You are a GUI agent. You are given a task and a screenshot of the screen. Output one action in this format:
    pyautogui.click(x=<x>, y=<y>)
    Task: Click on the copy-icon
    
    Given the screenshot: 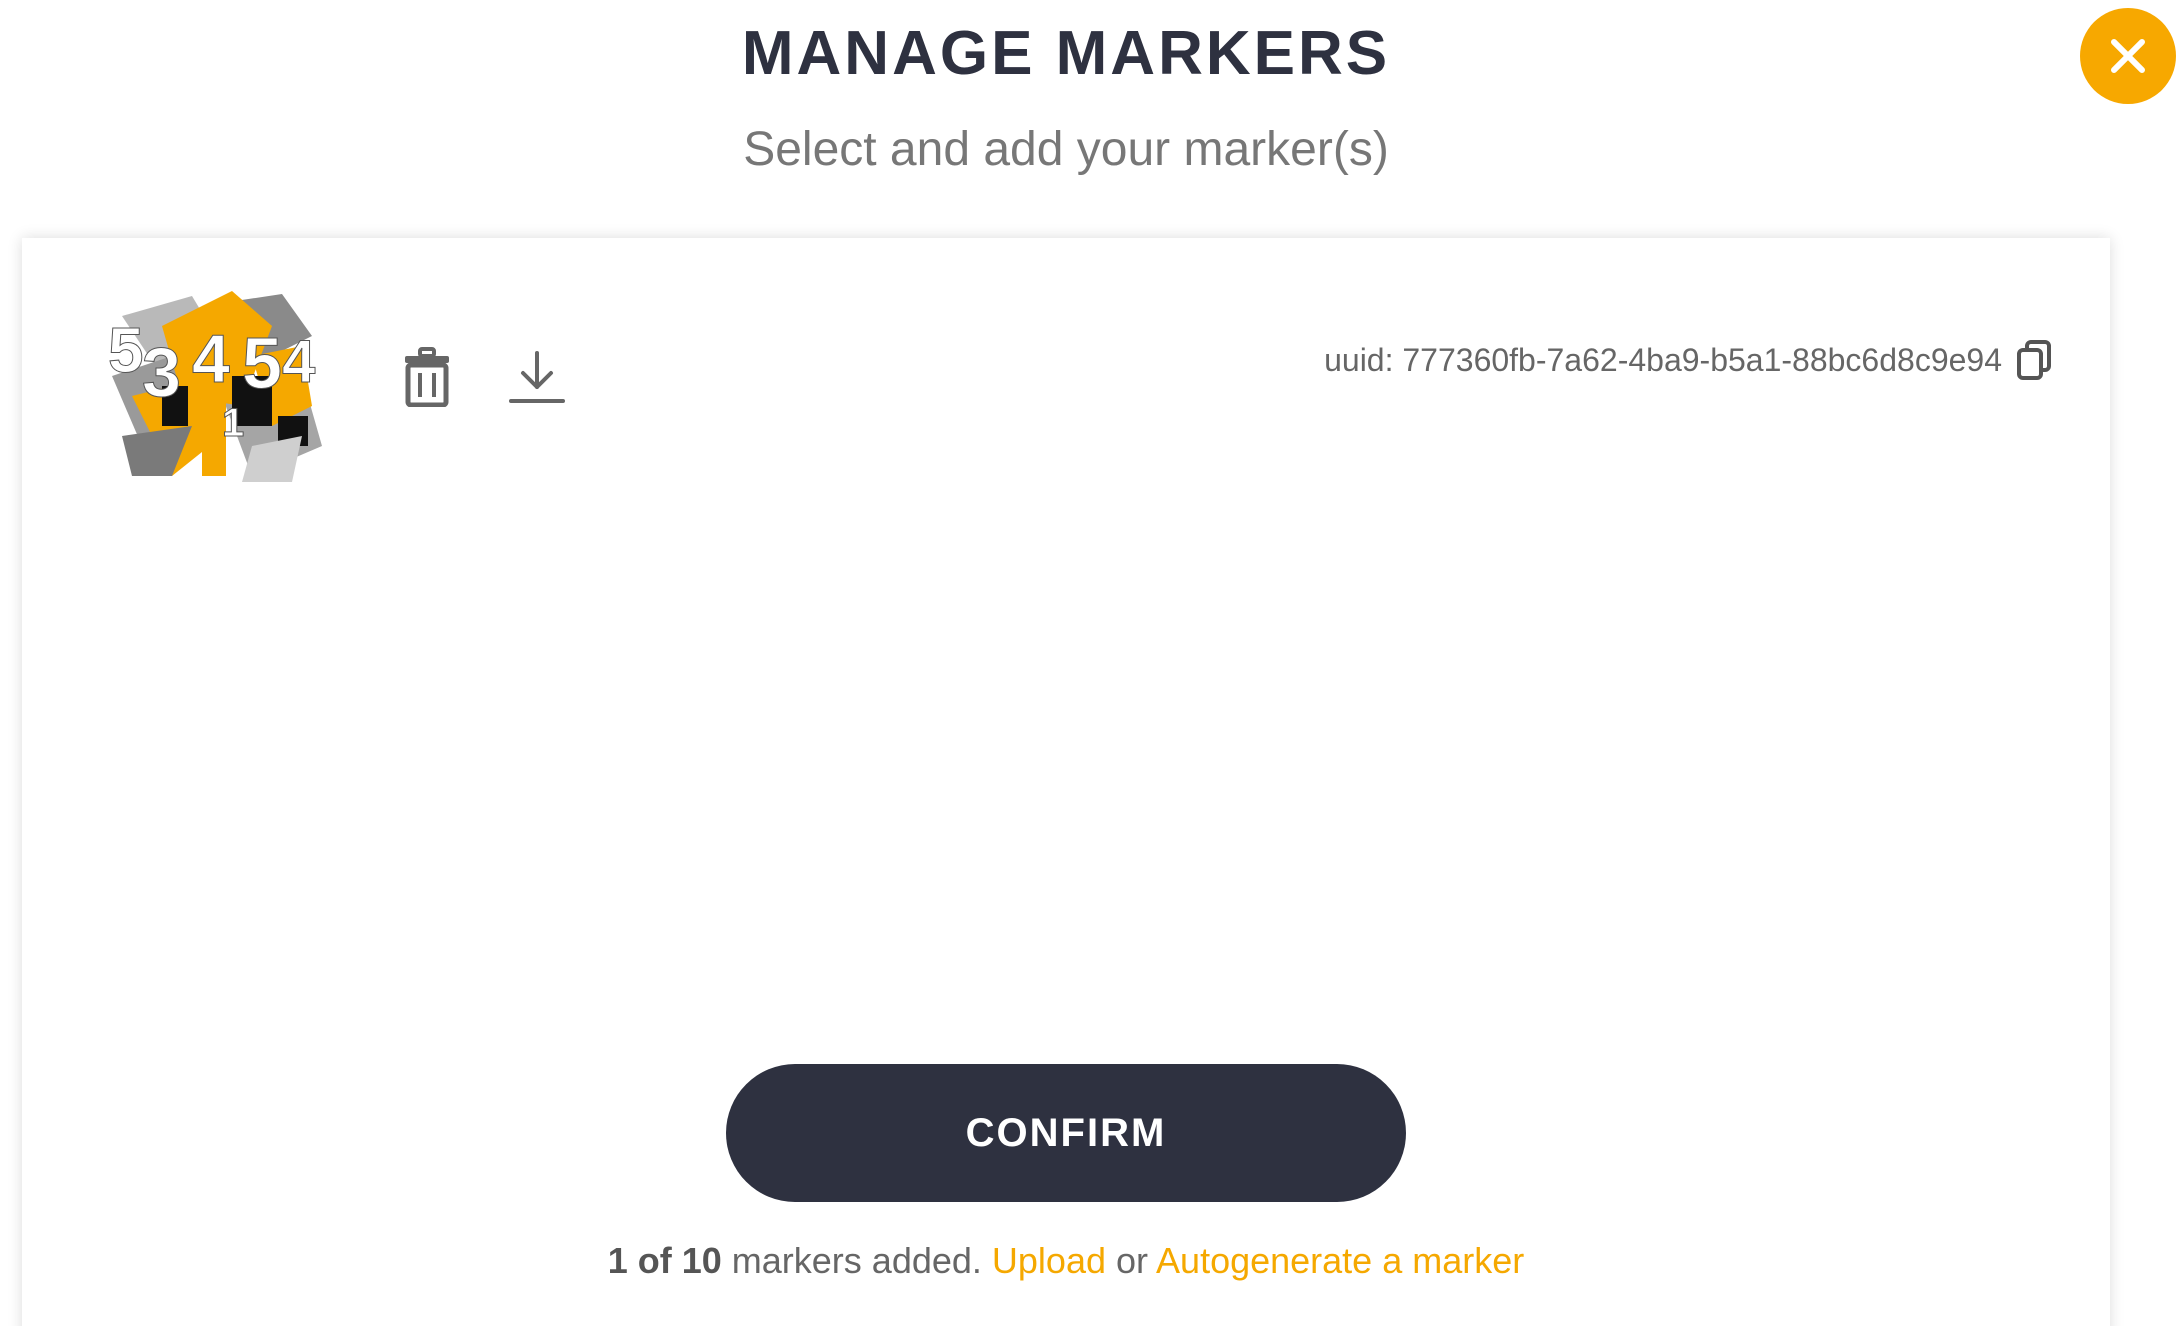 What is the action you would take?
    pyautogui.click(x=2034, y=360)
    